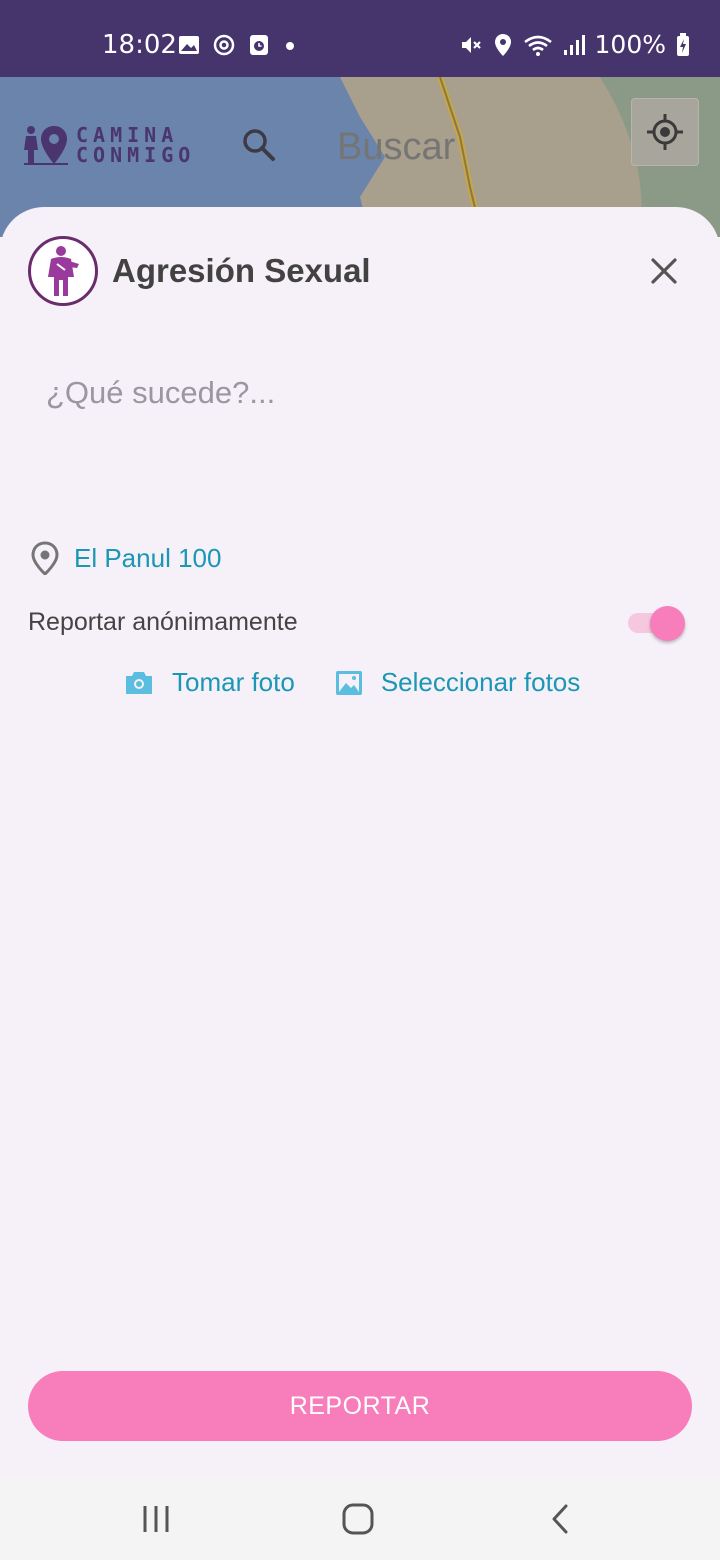 This screenshot has width=720, height=1560. What do you see at coordinates (358, 623) in the screenshot?
I see `anonymous-row: Reportar anónimamente` at bounding box center [358, 623].